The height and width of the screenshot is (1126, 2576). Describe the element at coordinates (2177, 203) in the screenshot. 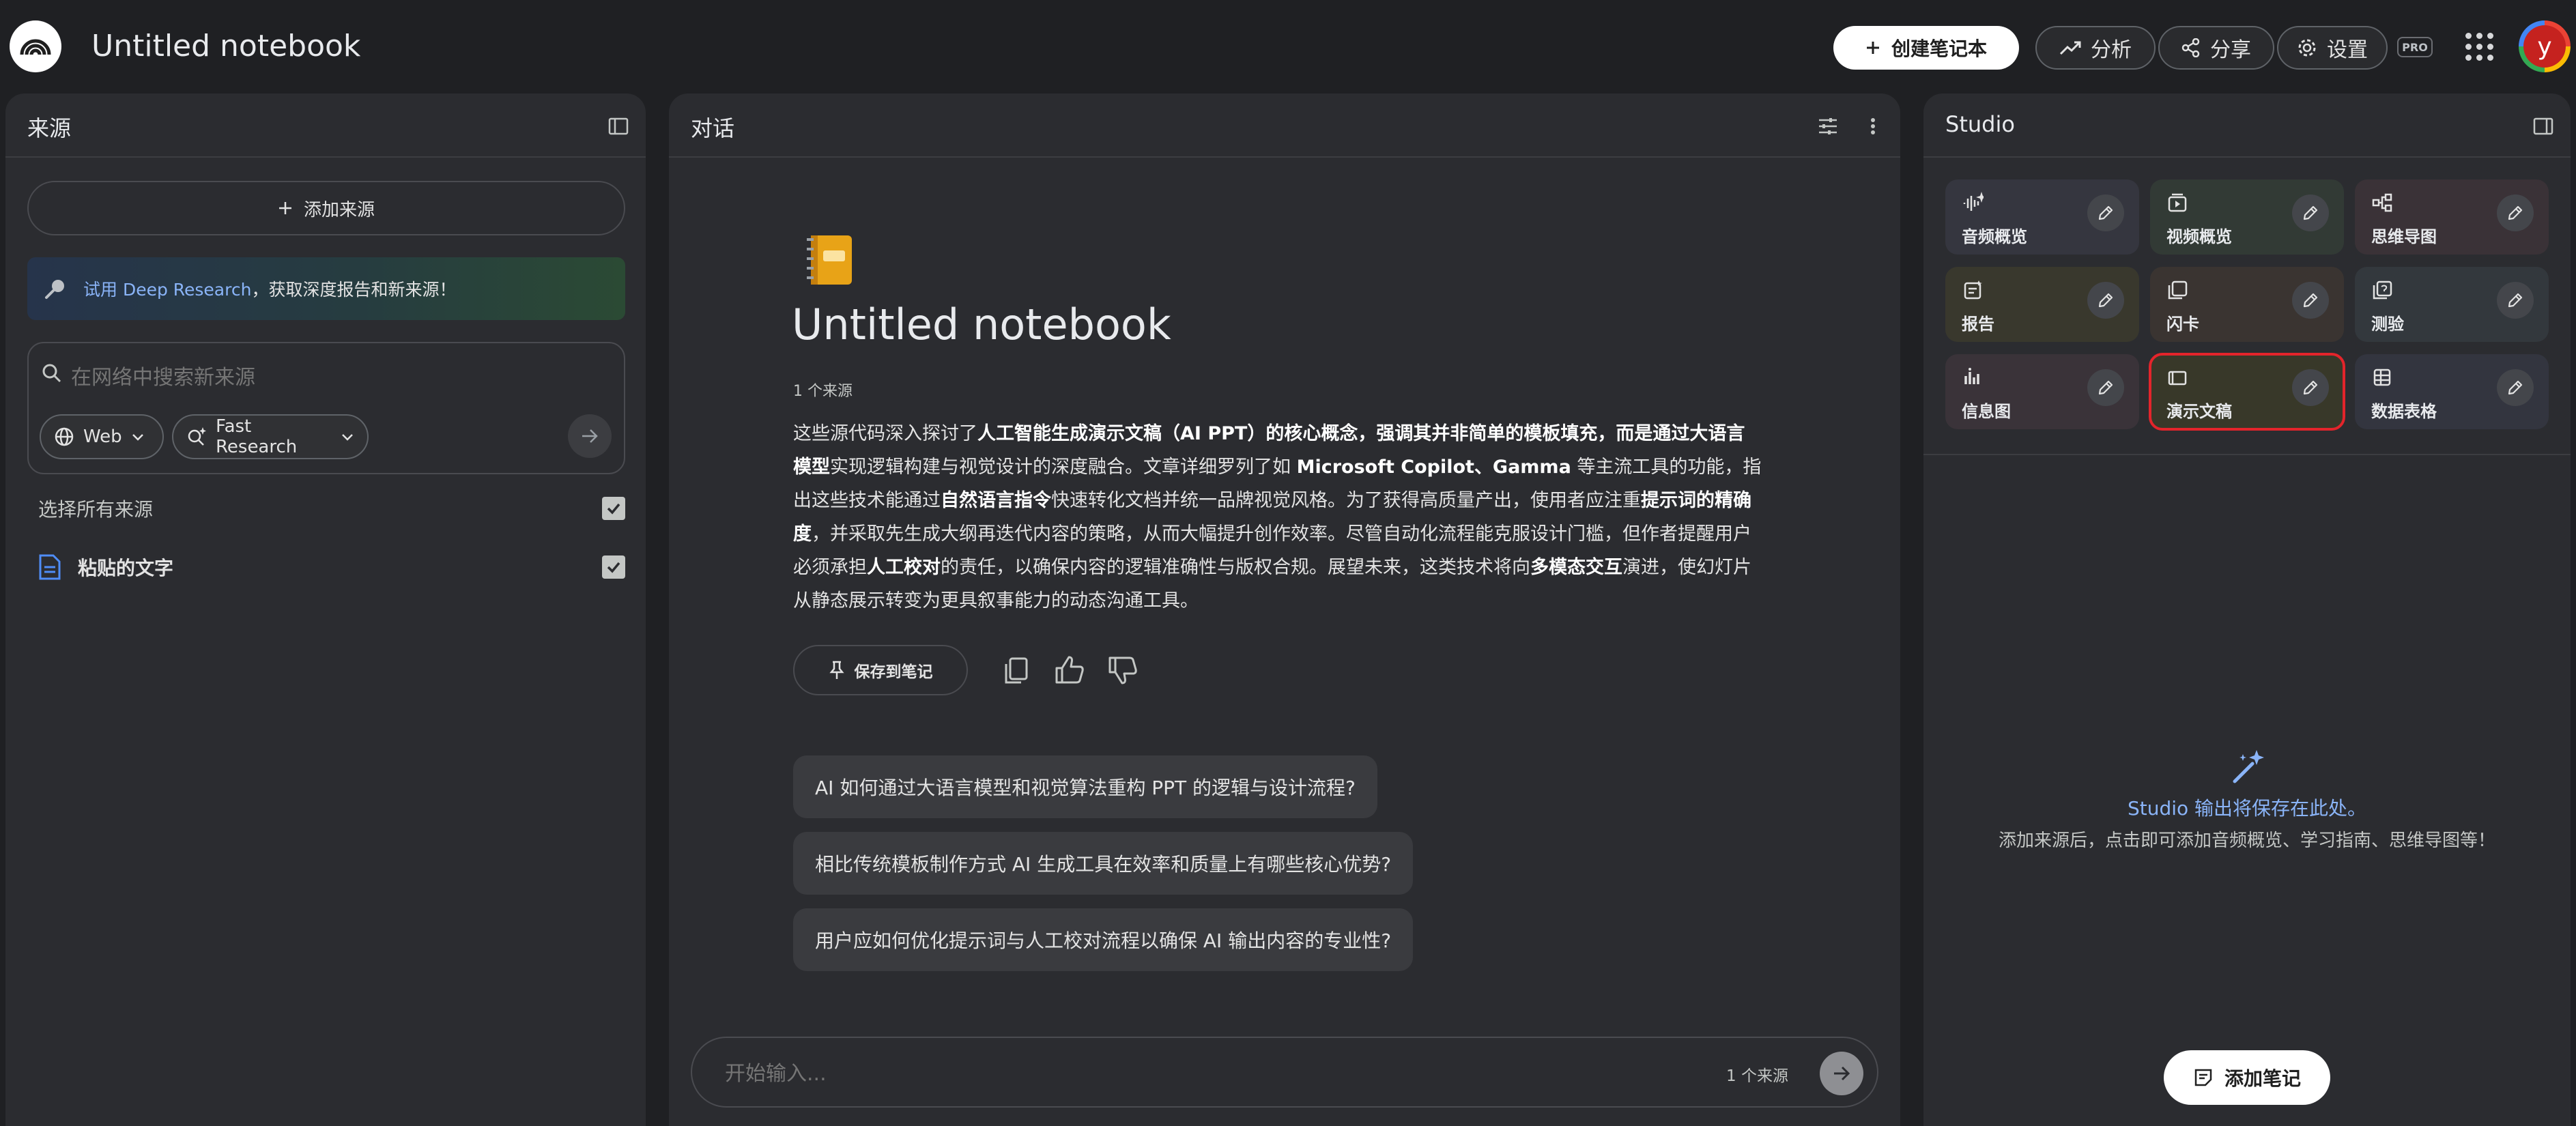

I see `video-icon` at that location.